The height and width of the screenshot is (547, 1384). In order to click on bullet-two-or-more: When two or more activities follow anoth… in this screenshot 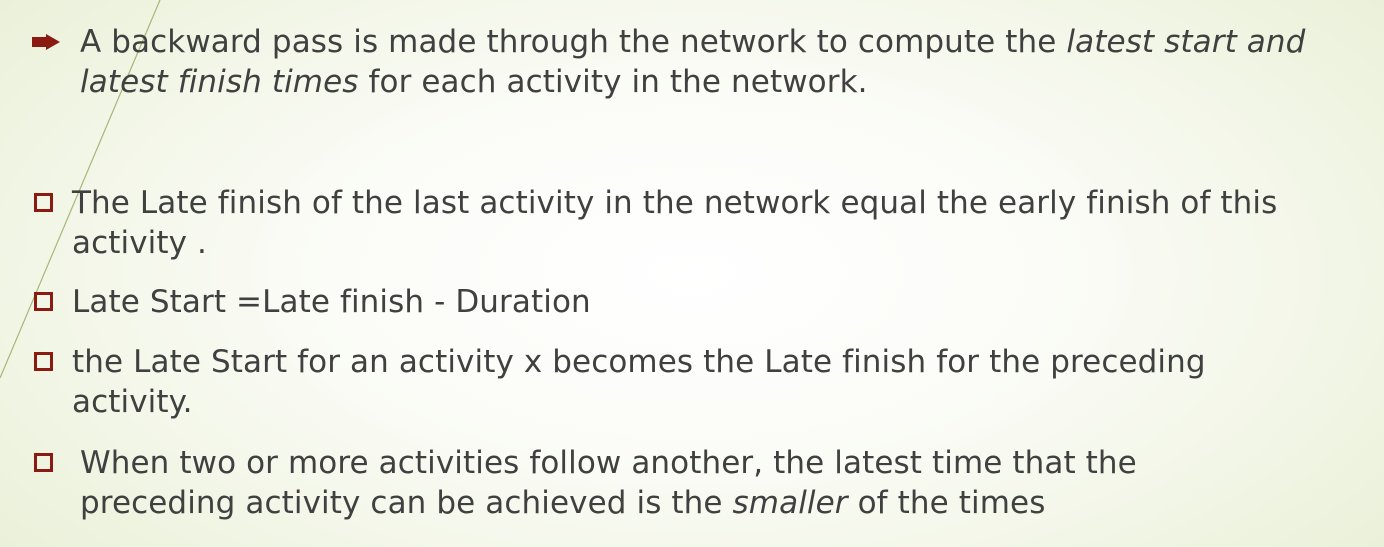, I will do `click(650, 483)`.